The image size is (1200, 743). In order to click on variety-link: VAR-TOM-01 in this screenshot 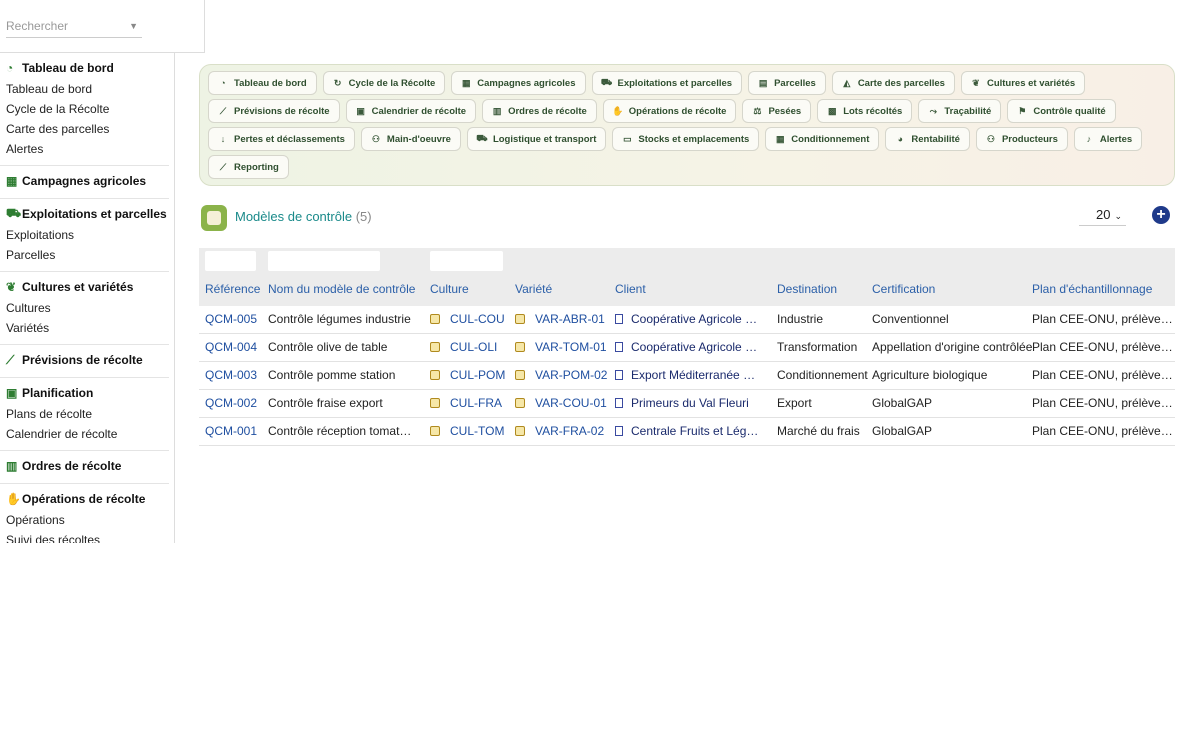, I will do `click(561, 347)`.